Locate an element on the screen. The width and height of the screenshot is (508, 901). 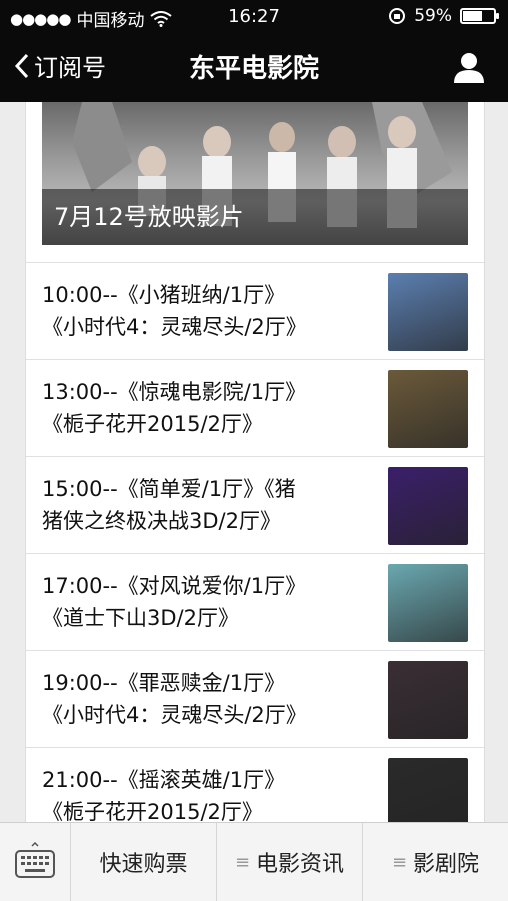
schedule-line: 17:00--《对风说爱你/1厅》 is located at coordinates (174, 586).